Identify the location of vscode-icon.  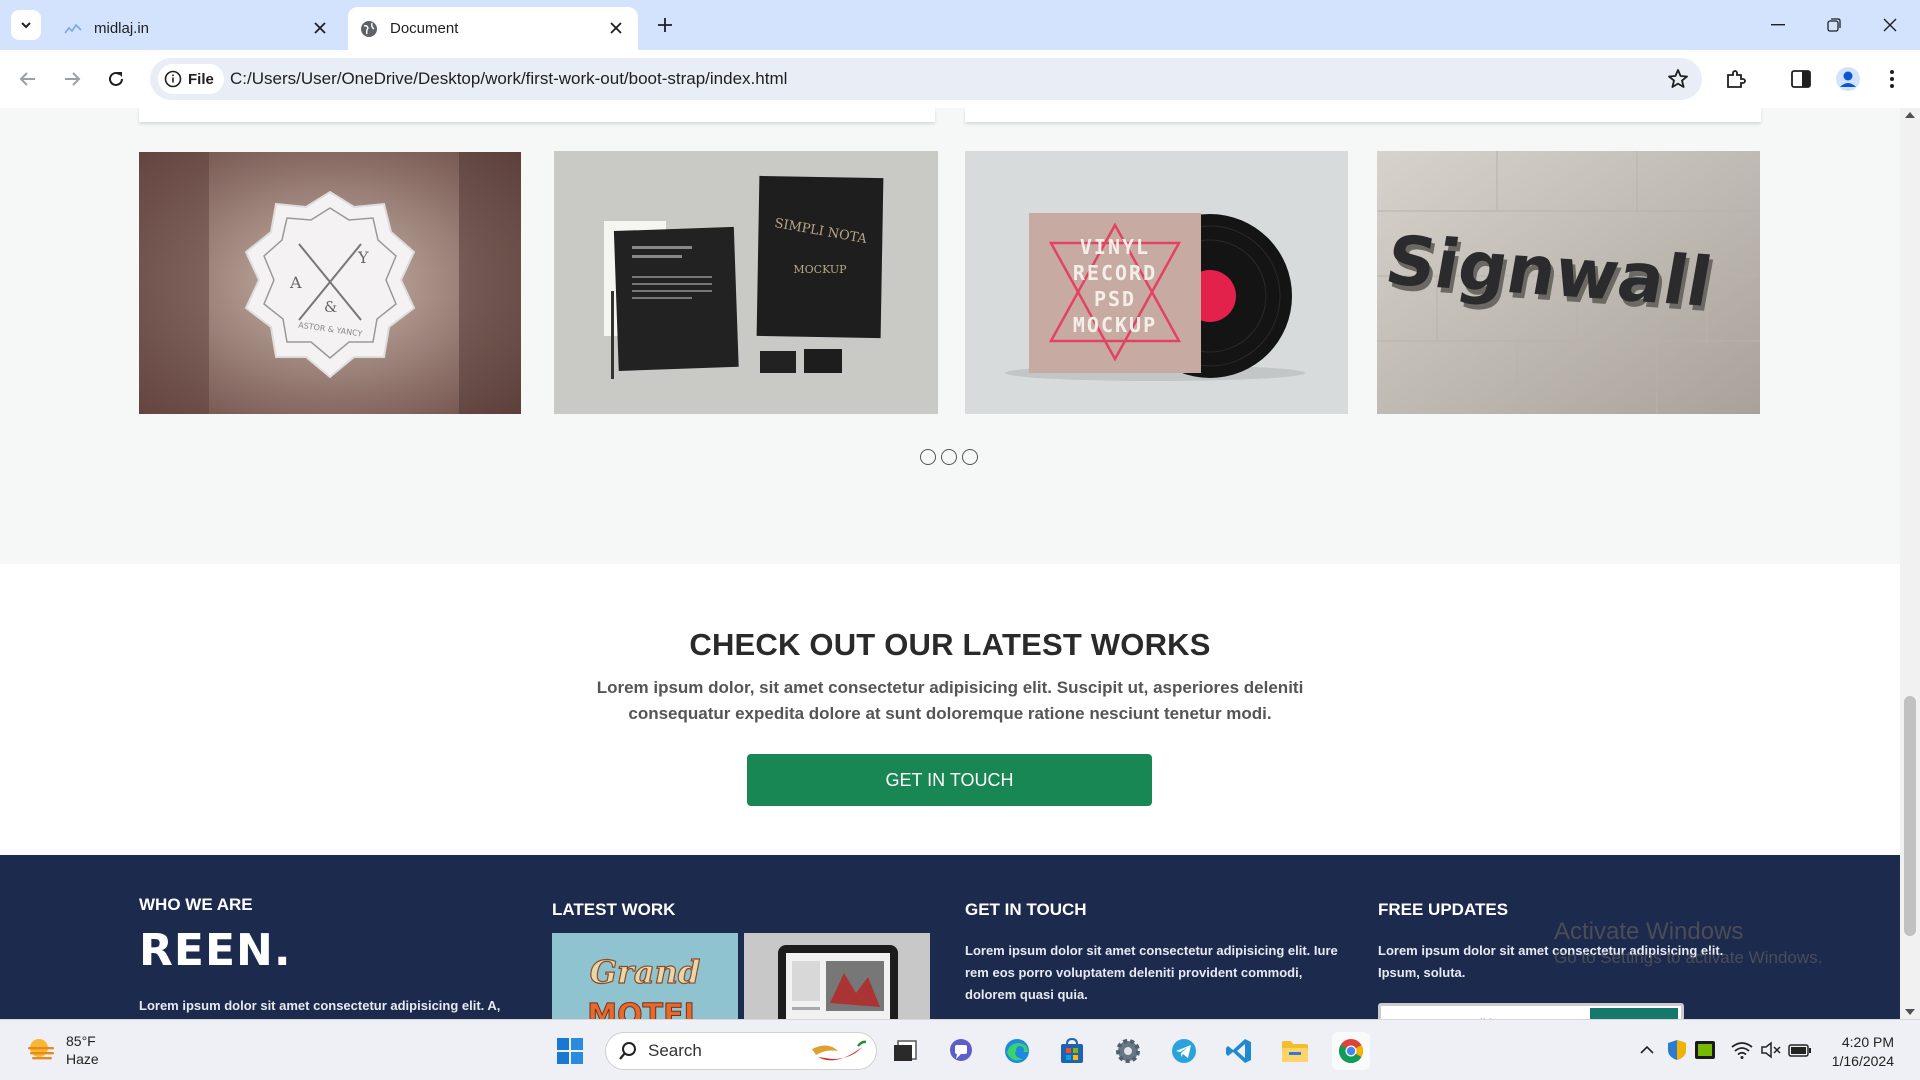
(1238, 1051).